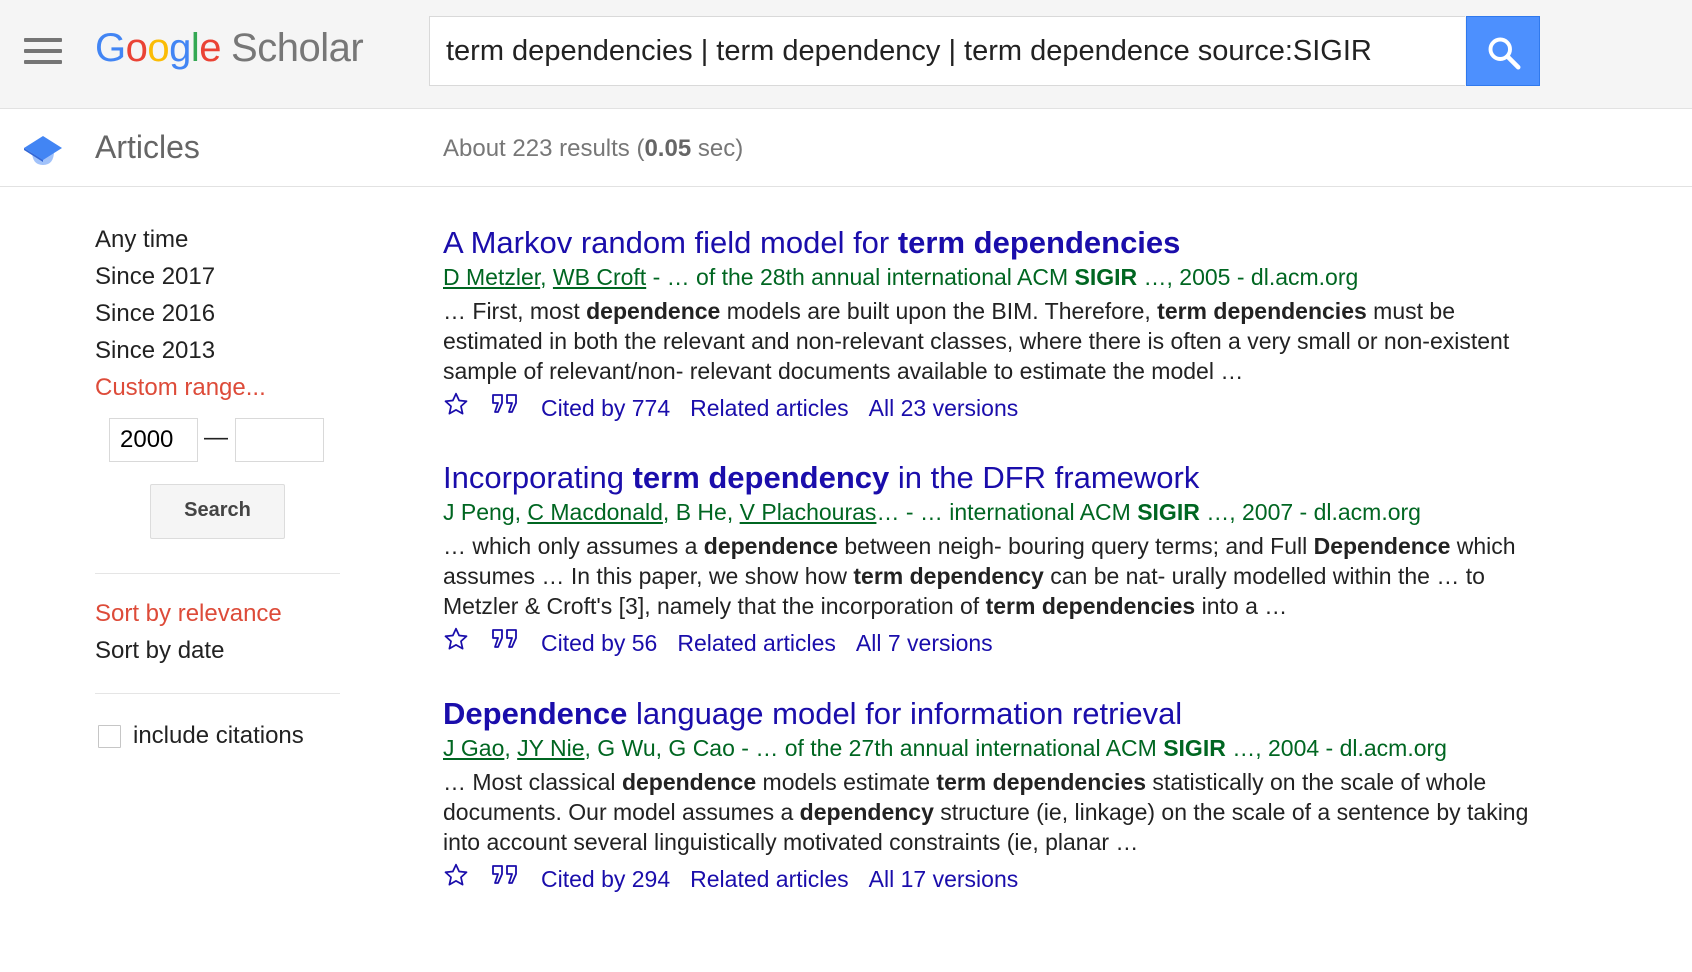 Image resolution: width=1692 pixels, height=972 pixels. Describe the element at coordinates (538, 477) in the screenshot. I see `text-run: Incorporating` at that location.